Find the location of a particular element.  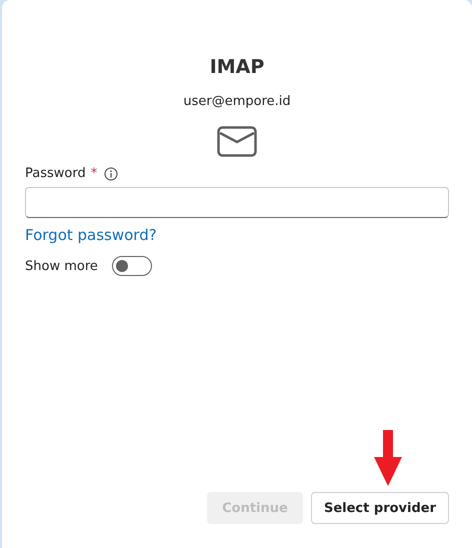

account-email: user@empore.id is located at coordinates (237, 101).